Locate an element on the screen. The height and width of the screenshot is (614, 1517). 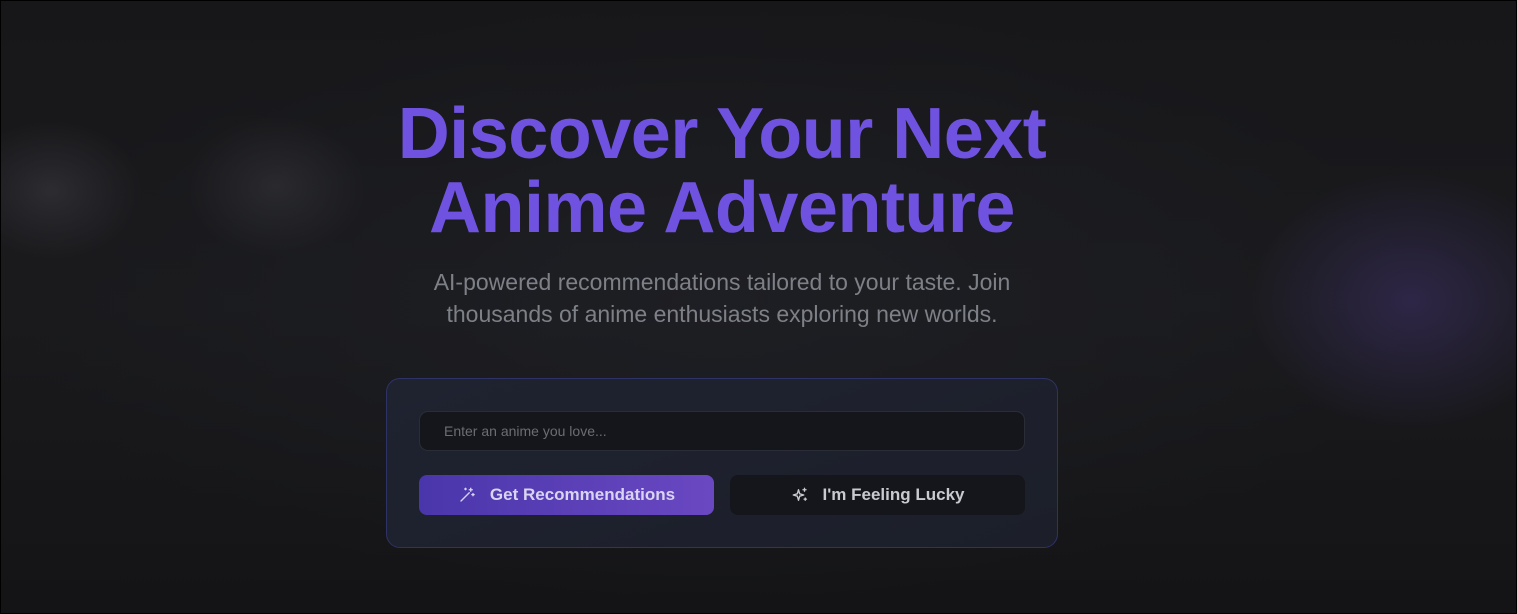
hero-headline: Discover Your Next Anime Adventure is located at coordinates (722, 171).